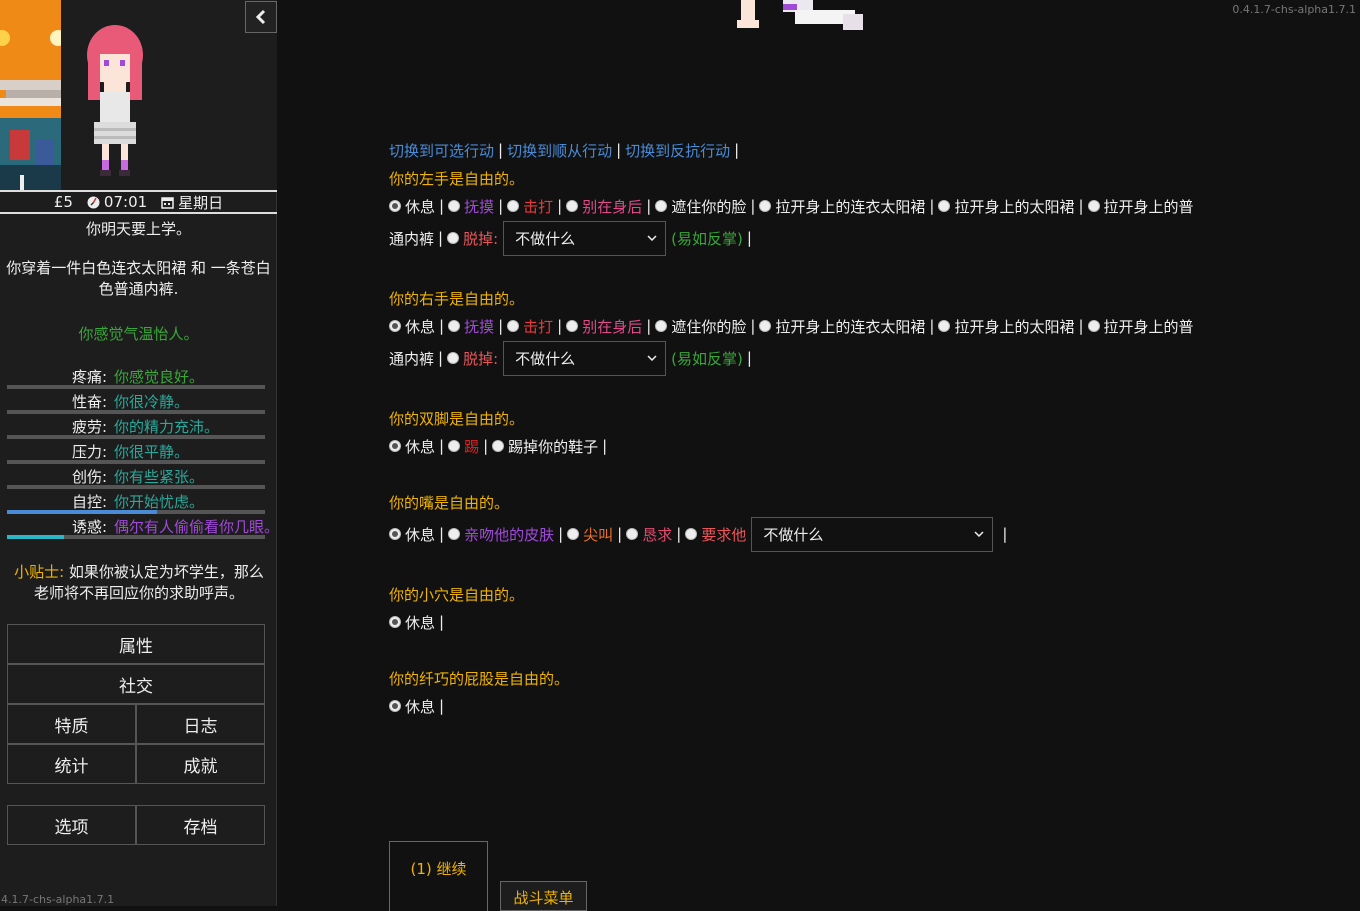  What do you see at coordinates (200, 764) in the screenshot?
I see `achievements-button: 成就` at bounding box center [200, 764].